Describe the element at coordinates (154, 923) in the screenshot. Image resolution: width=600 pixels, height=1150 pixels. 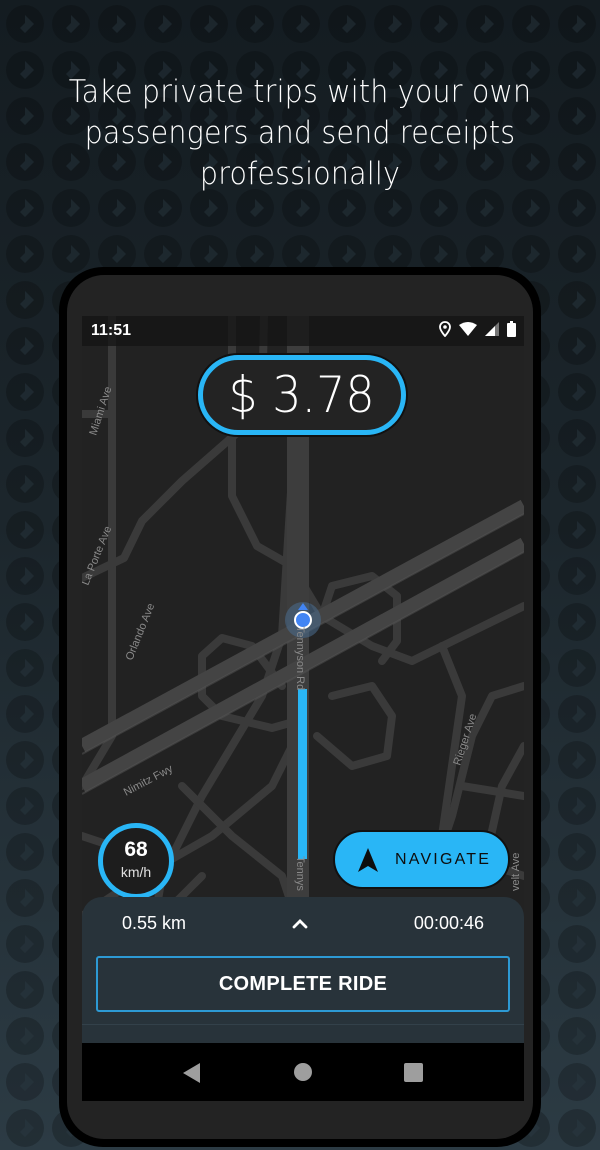
I see `trip-distance: 0.55 km` at that location.